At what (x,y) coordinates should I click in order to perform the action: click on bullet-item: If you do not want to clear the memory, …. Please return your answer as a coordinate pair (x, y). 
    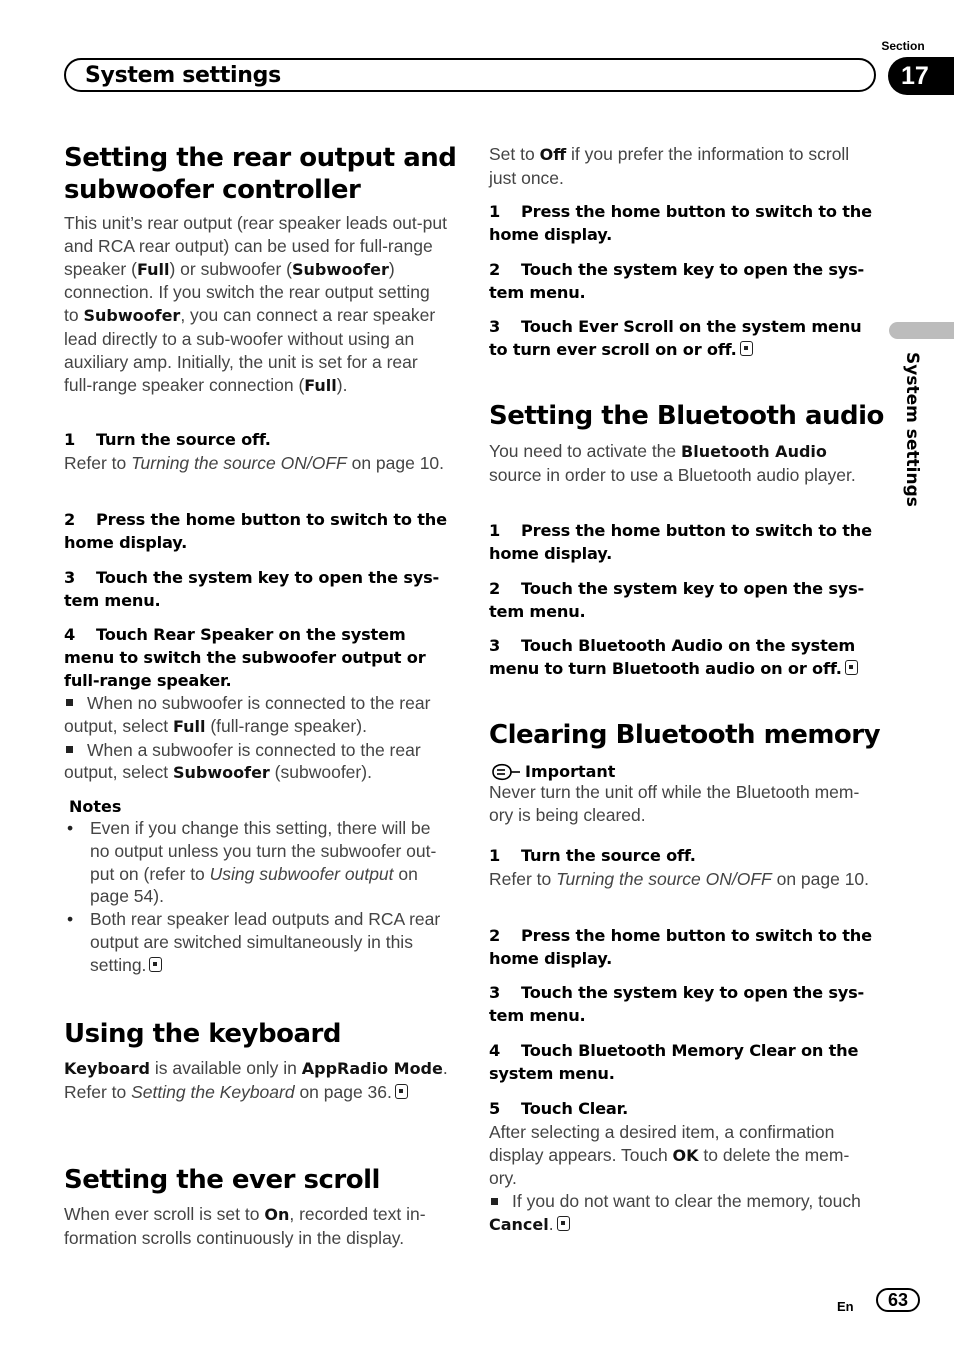
    Looking at the image, I should click on (675, 1212).